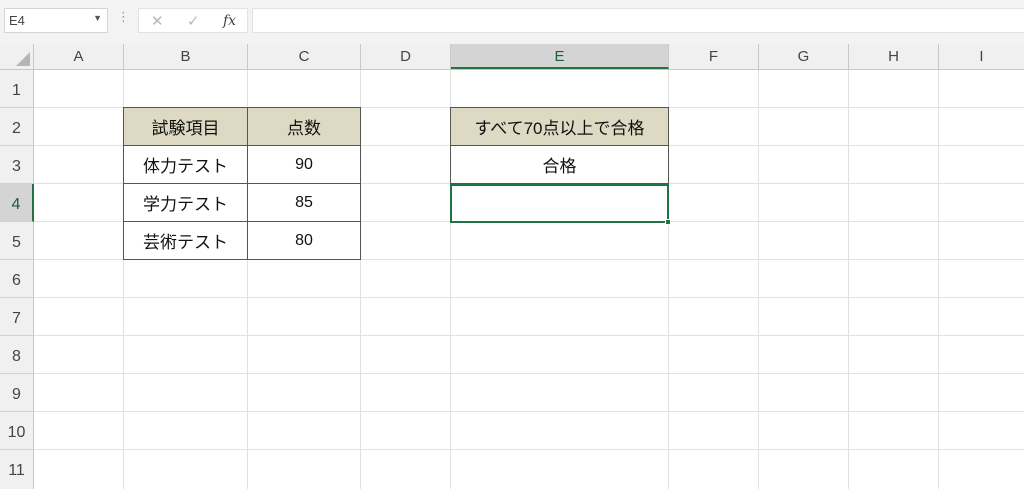  I want to click on row-header-7: 7, so click(17, 317).